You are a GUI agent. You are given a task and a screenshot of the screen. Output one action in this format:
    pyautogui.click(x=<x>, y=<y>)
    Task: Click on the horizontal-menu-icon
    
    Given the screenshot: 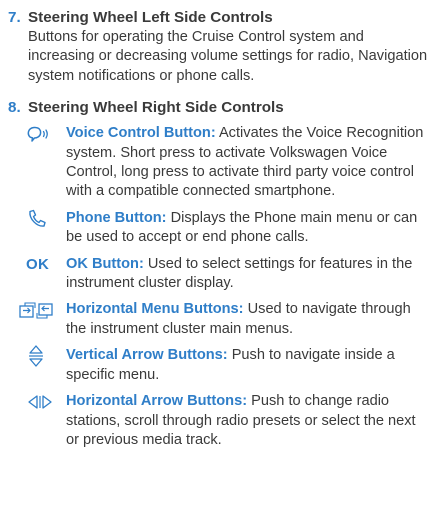 What is the action you would take?
    pyautogui.click(x=42, y=310)
    